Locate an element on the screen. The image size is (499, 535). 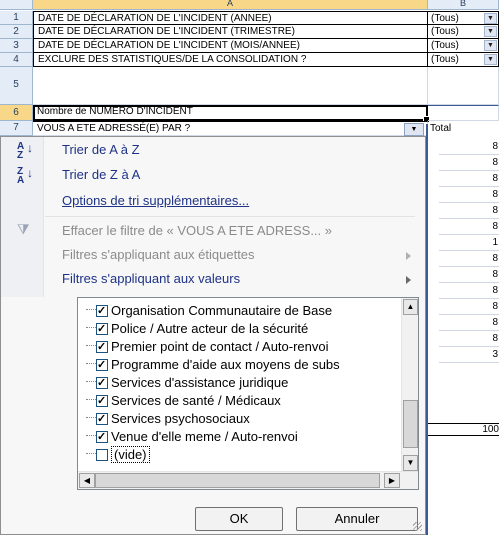
total-value: 1 is located at coordinates (469, 243).